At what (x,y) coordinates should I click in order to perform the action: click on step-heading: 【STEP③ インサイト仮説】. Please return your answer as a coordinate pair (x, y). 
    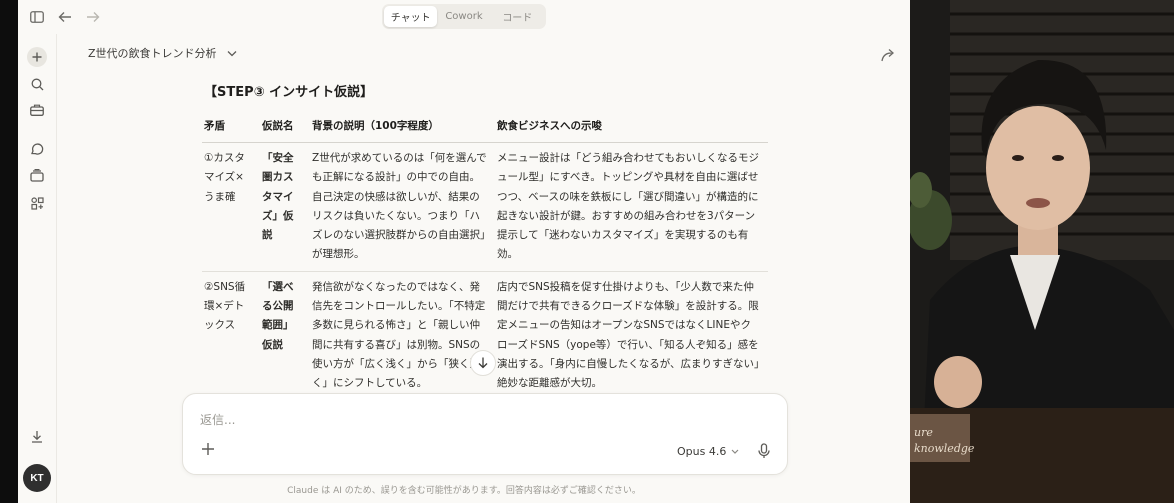
    Looking at the image, I should click on (289, 92).